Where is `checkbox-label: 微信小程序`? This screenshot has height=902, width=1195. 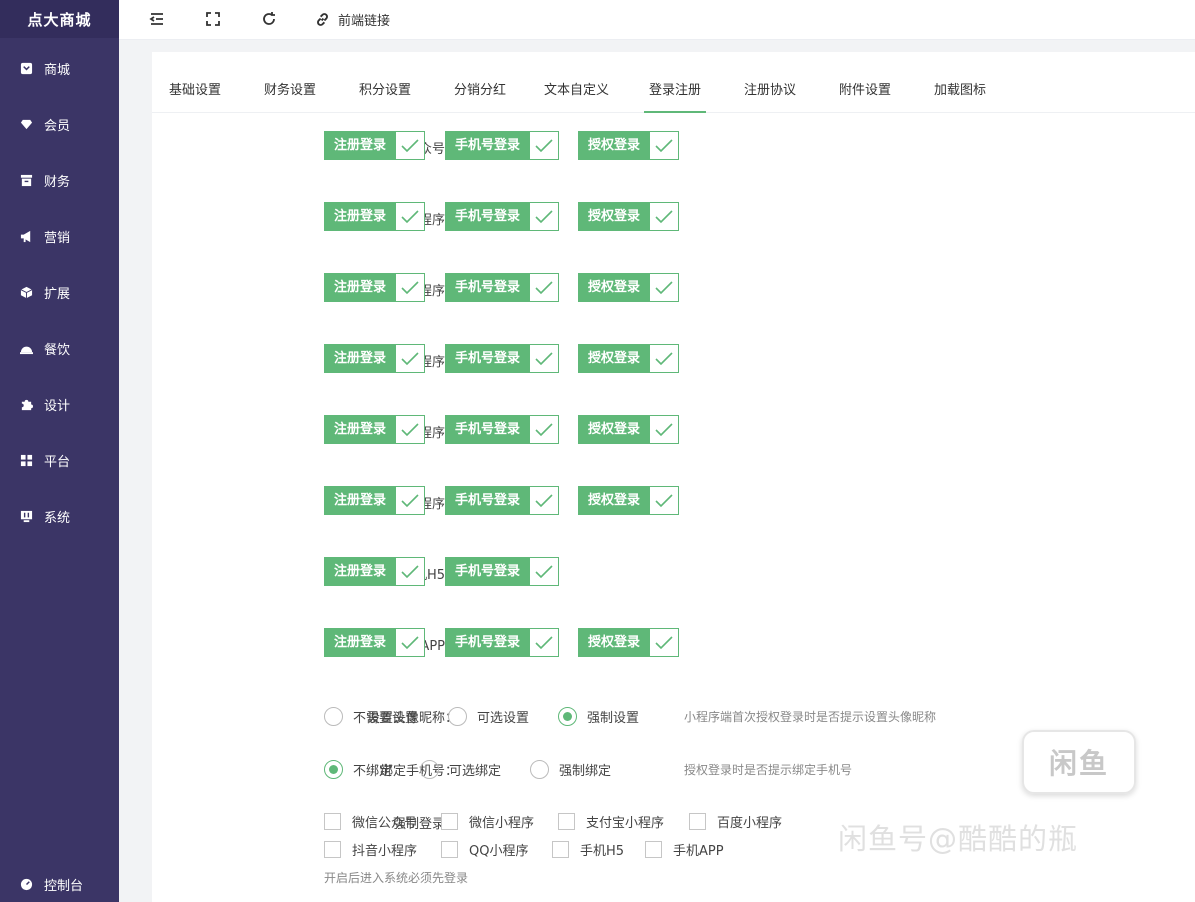
checkbox-label: 微信小程序 is located at coordinates (502, 823).